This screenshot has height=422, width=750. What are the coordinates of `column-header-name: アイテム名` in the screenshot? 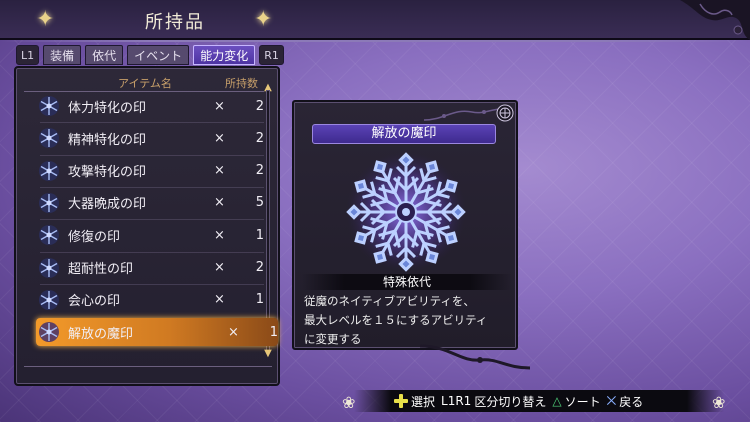 It's located at (145, 83).